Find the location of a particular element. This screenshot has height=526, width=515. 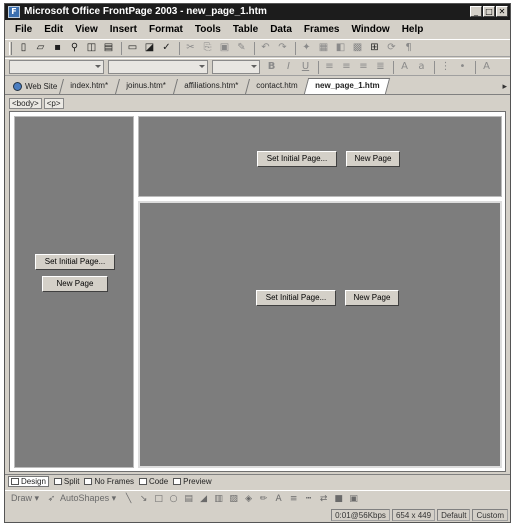

hyperlink-icon: ⊞ is located at coordinates (374, 48).